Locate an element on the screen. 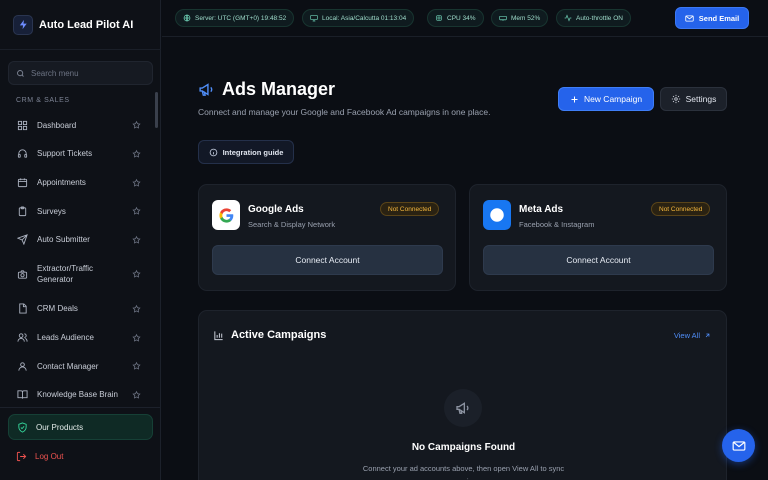 The image size is (768, 480). globe-icon is located at coordinates (187, 18).